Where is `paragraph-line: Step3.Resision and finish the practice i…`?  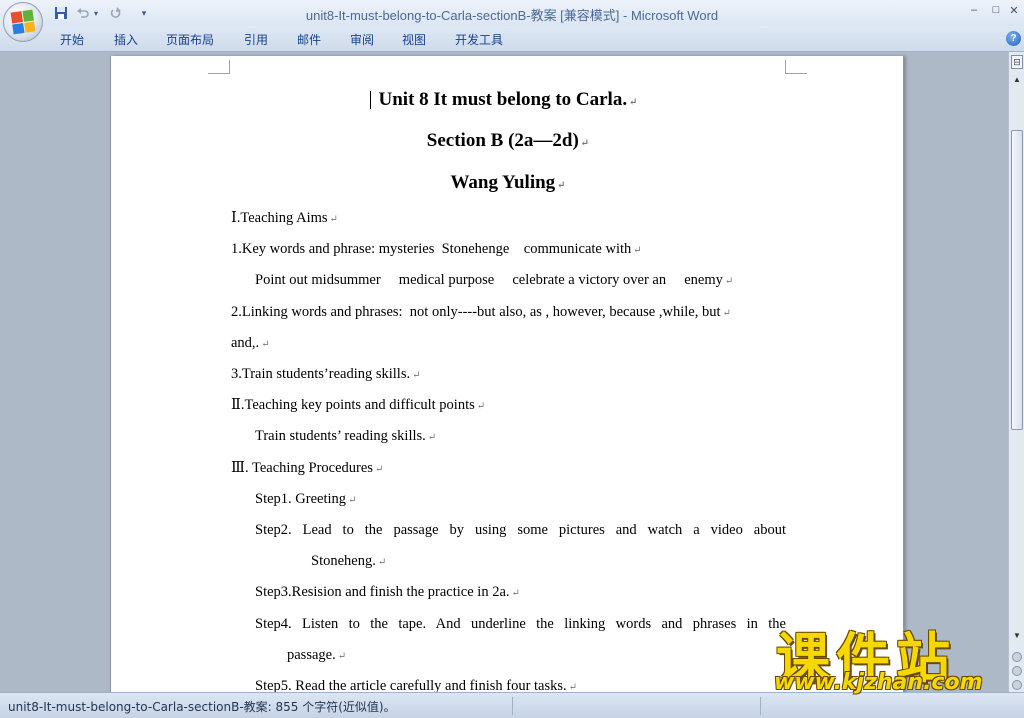 paragraph-line: Step3.Resision and finish the practice i… is located at coordinates (387, 592).